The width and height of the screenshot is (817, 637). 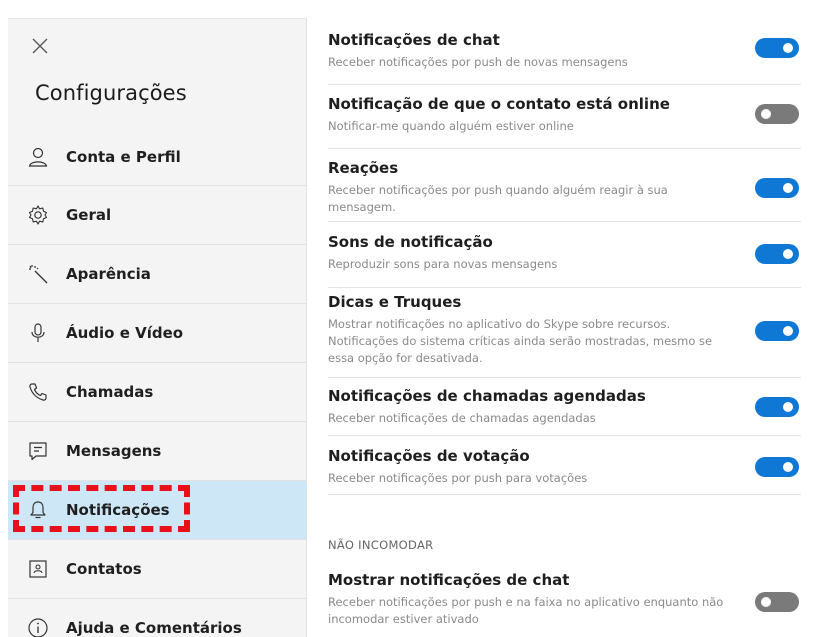 What do you see at coordinates (777, 48) in the screenshot?
I see `chat-notifications-toggle` at bounding box center [777, 48].